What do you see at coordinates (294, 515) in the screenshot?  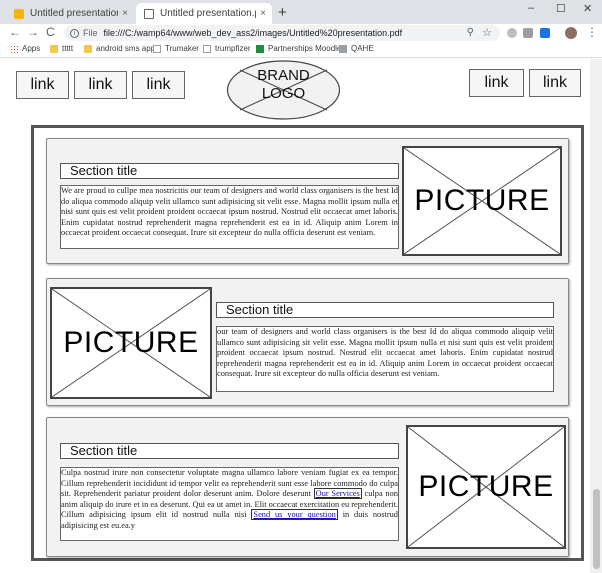 I see `send-question-link: Send us your question` at bounding box center [294, 515].